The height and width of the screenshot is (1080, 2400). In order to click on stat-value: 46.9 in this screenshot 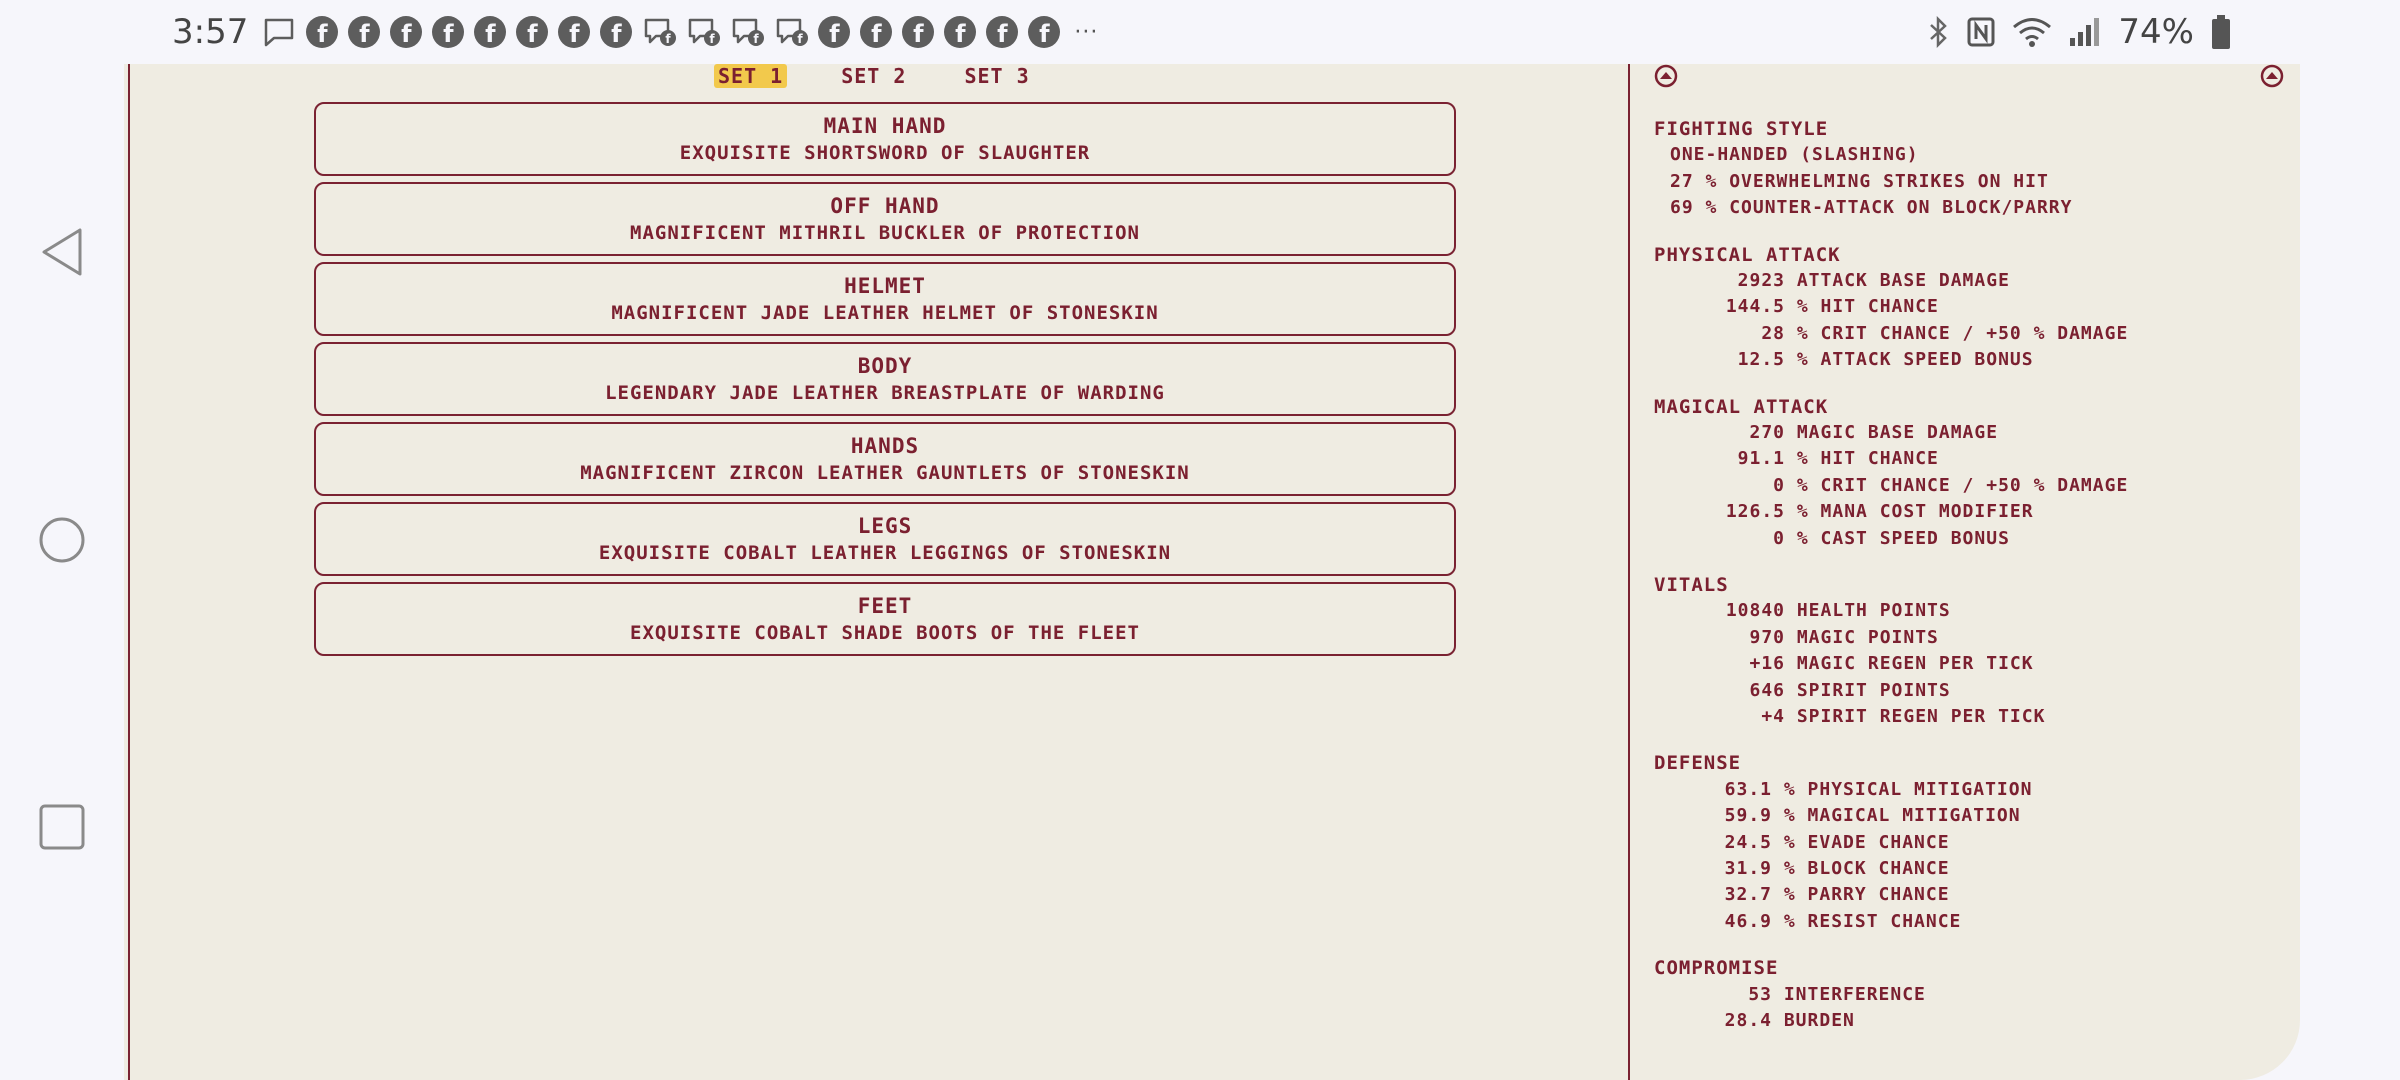, I will do `click(1748, 921)`.